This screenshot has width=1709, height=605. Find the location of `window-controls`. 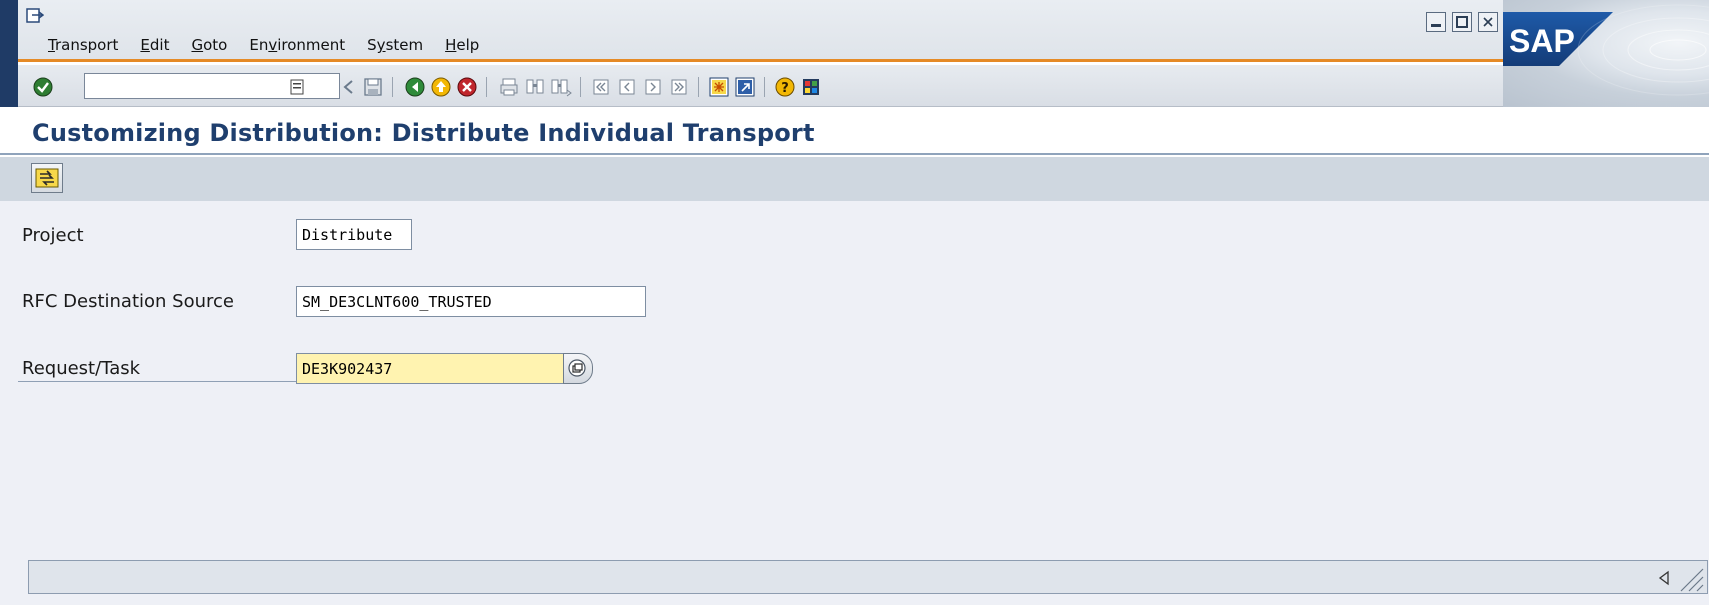

window-controls is located at coordinates (1462, 22).